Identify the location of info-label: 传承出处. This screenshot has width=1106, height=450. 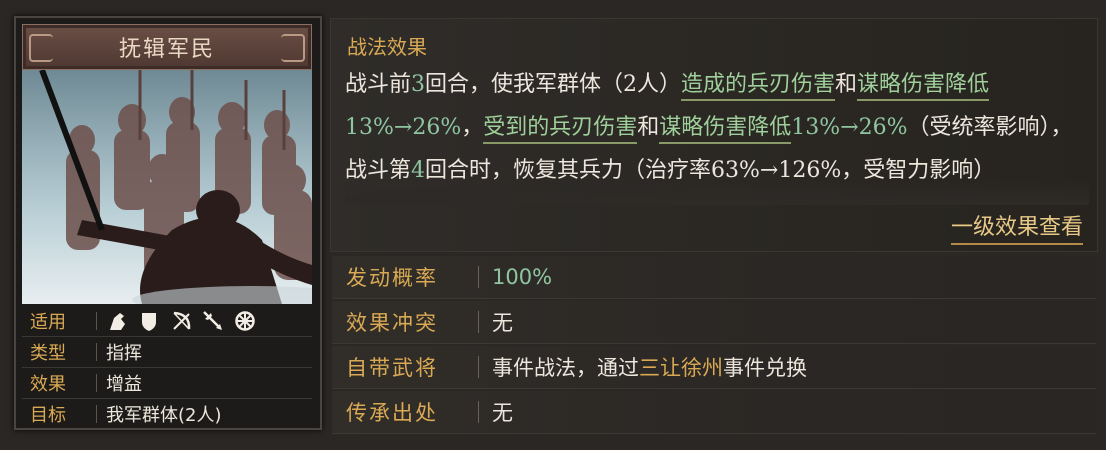
(392, 413).